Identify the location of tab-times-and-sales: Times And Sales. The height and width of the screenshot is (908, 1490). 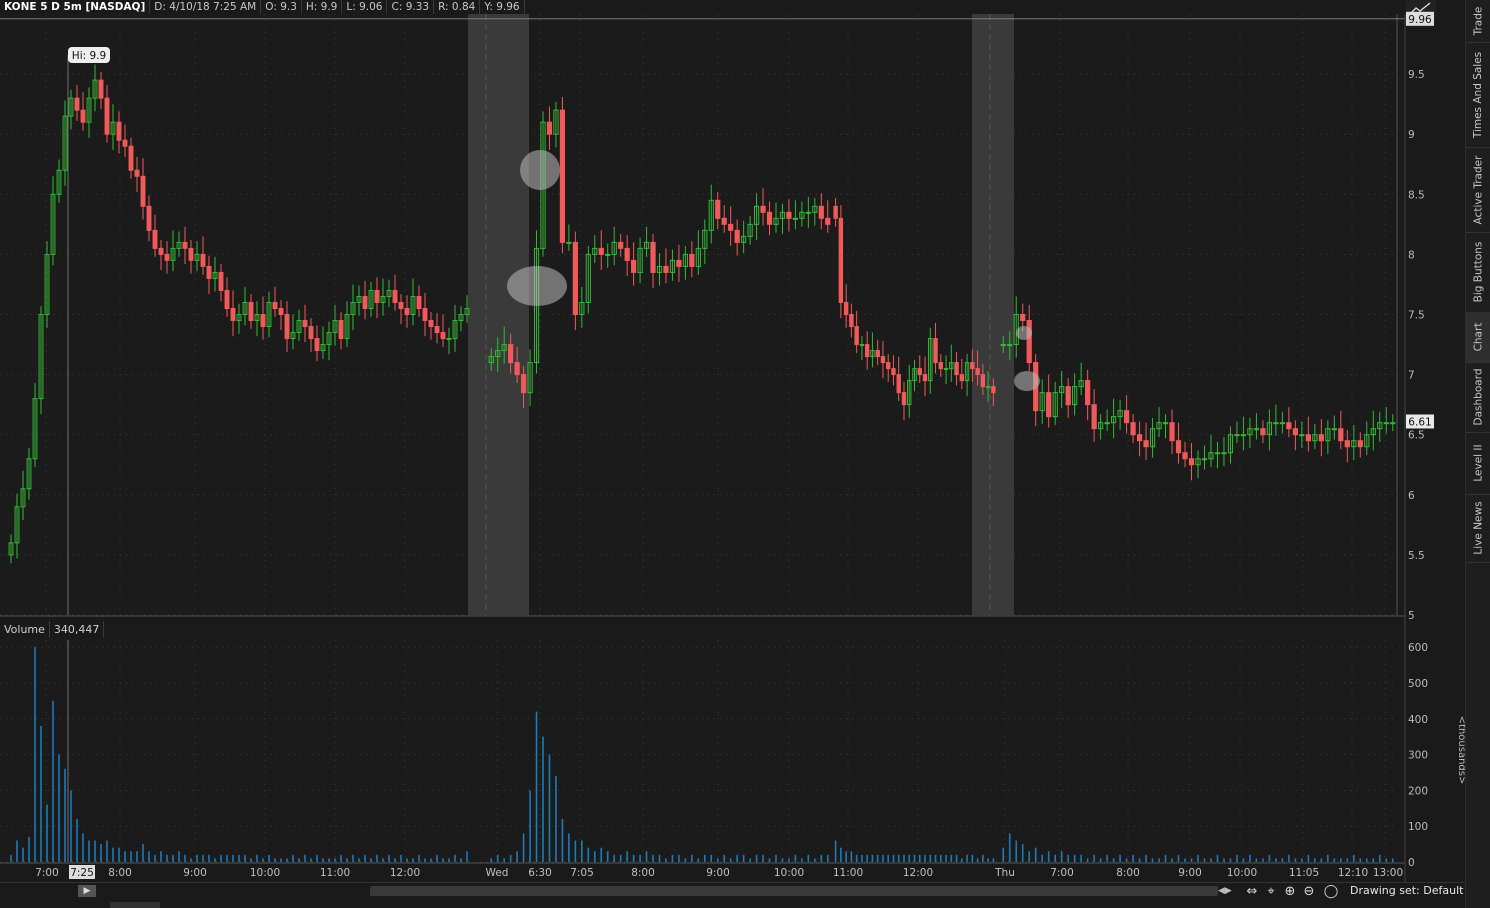
(1478, 95).